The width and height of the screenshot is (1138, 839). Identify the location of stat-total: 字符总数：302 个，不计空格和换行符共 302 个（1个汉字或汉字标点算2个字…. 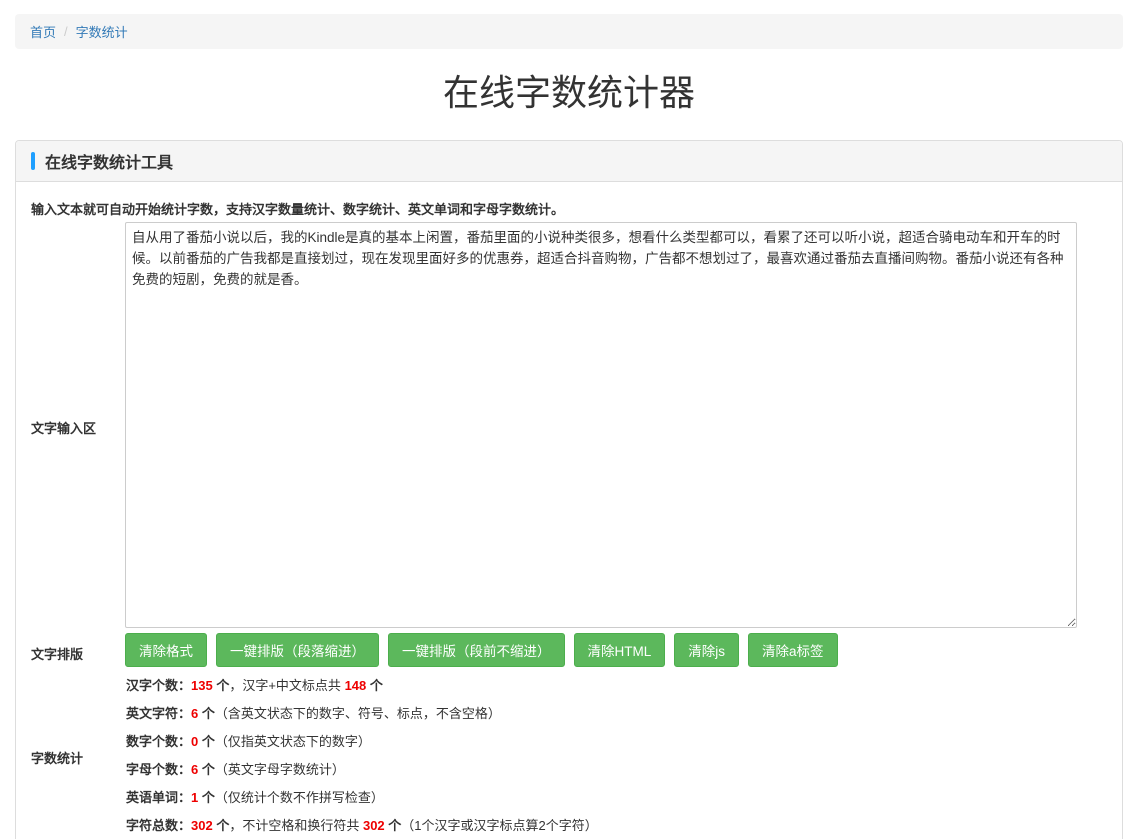
(362, 825).